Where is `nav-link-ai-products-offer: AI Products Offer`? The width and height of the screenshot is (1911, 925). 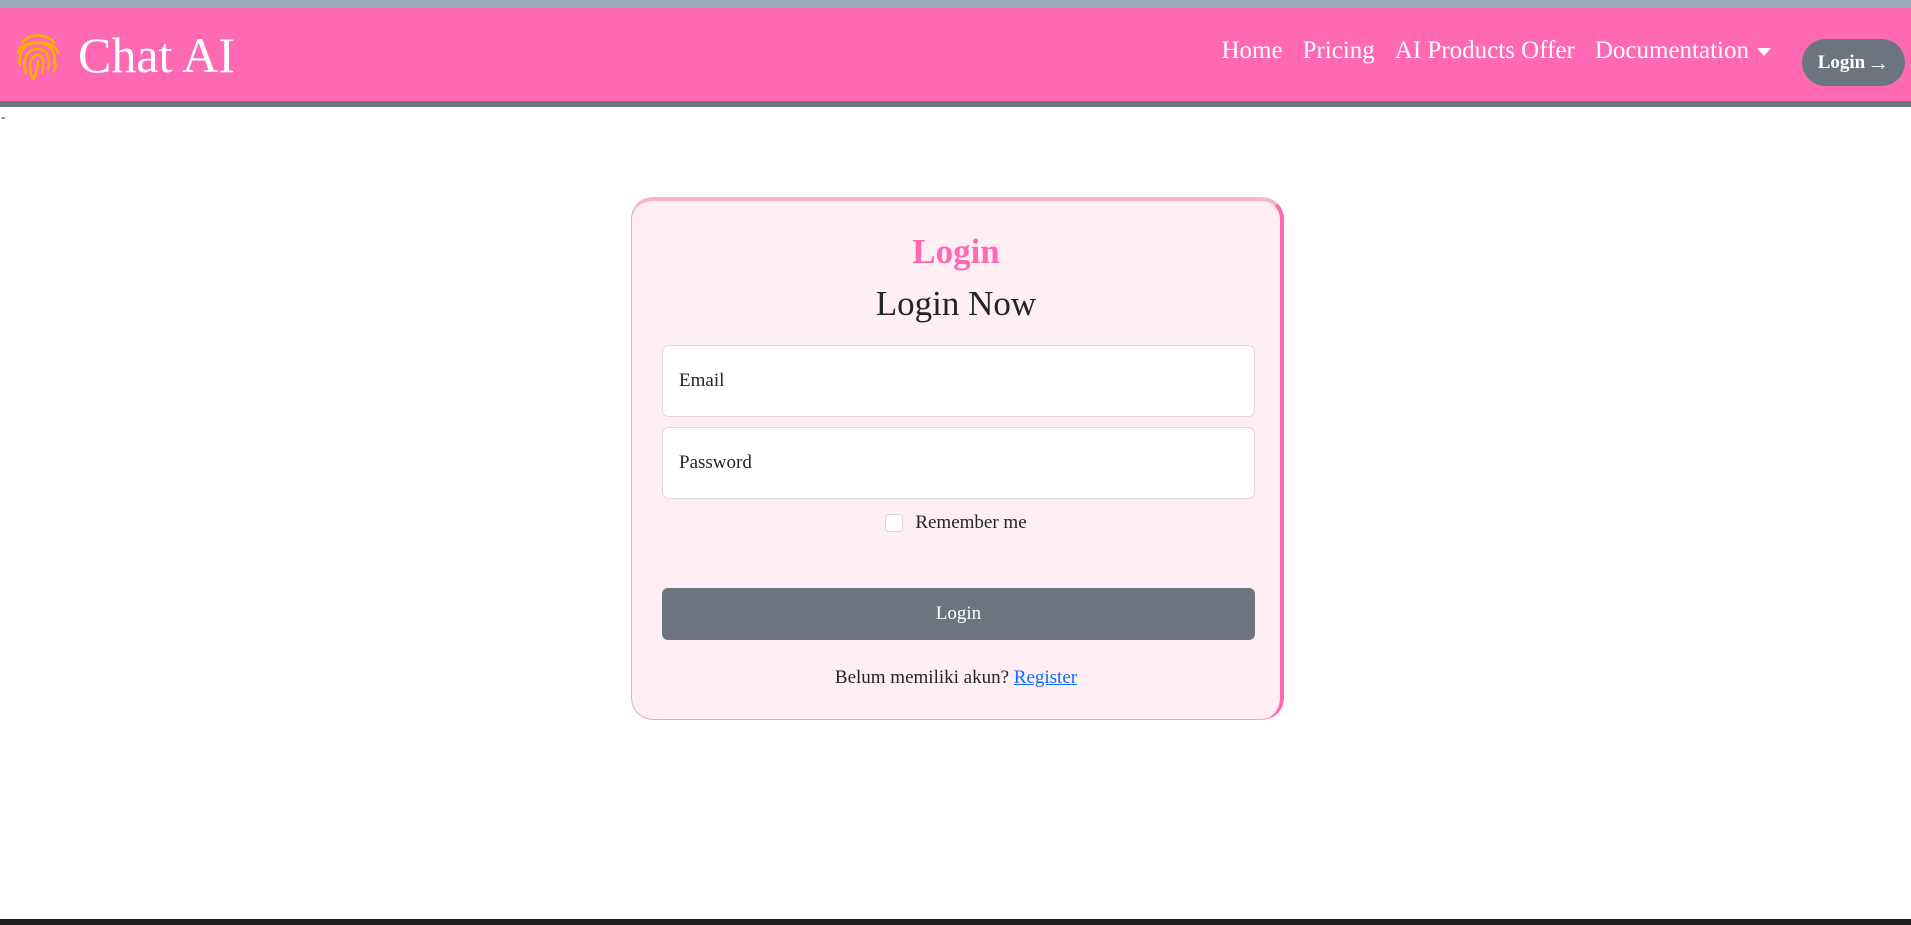 nav-link-ai-products-offer: AI Products Offer is located at coordinates (1485, 50).